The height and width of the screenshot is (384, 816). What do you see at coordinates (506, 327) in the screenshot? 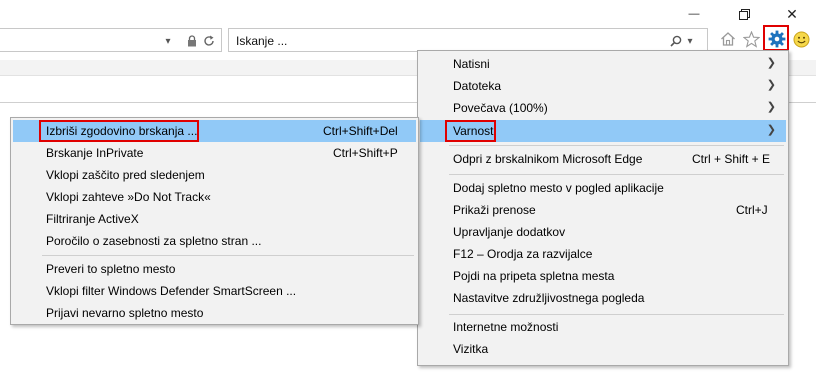
I see `menu-item-label: Internetne možnosti` at bounding box center [506, 327].